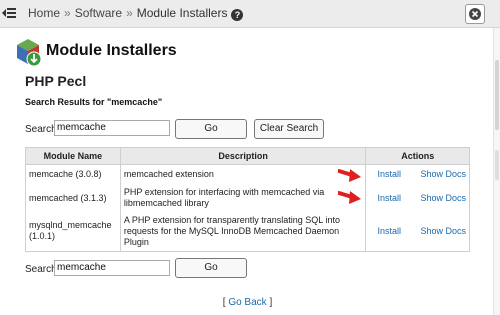 This screenshot has height=315, width=500. I want to click on close-icon, so click(475, 14).